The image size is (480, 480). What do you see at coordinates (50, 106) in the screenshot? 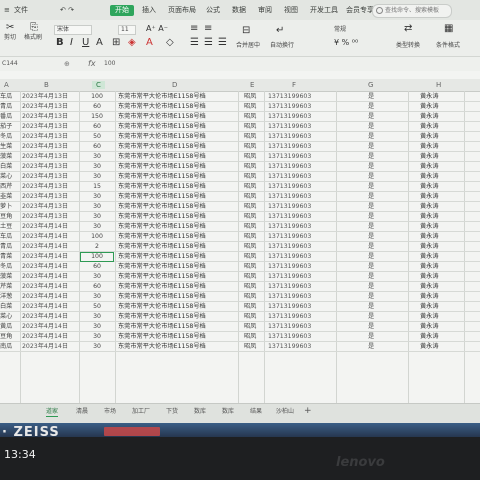
I see `cell-date: 2023年4月13日` at bounding box center [50, 106].